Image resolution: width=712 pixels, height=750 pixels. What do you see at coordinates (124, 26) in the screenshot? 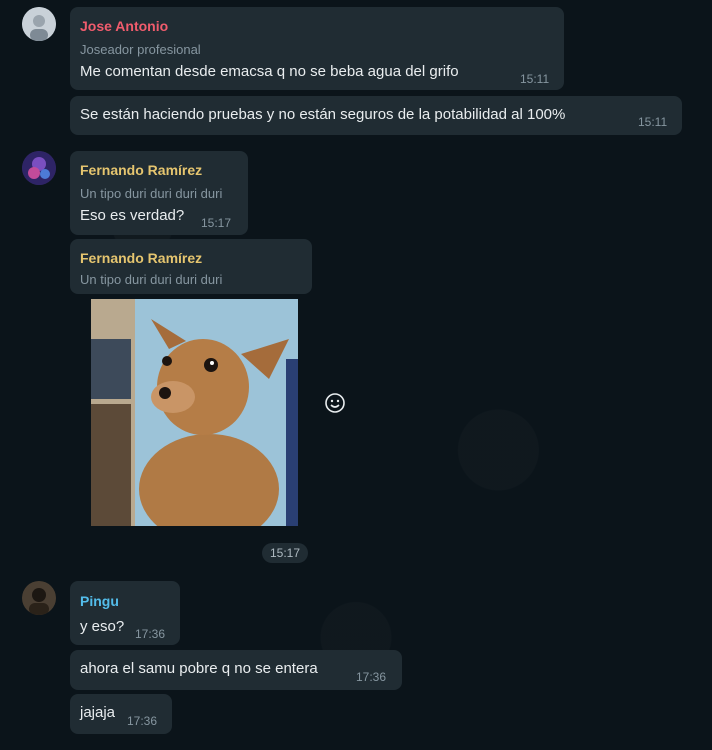
I see `sender-name: Jose Antonio` at bounding box center [124, 26].